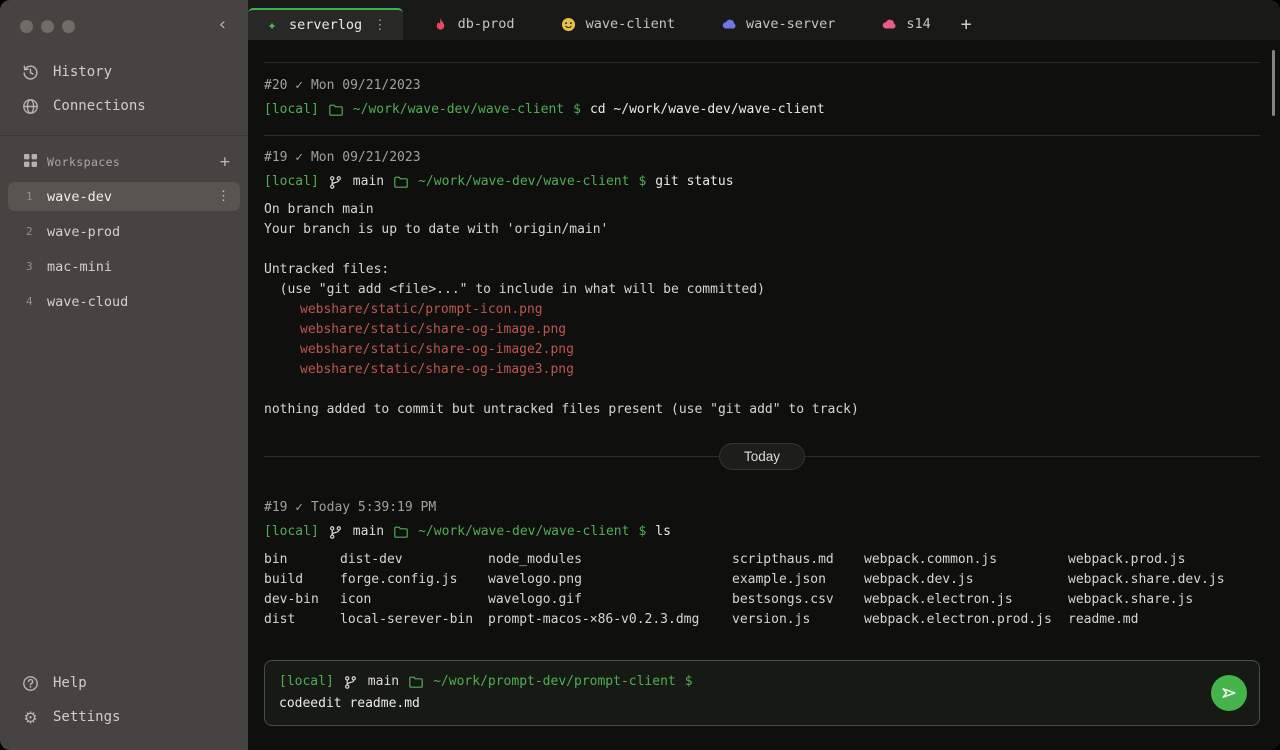 The width and height of the screenshot is (1280, 750). Describe the element at coordinates (30, 72) in the screenshot. I see `history-icon` at that location.